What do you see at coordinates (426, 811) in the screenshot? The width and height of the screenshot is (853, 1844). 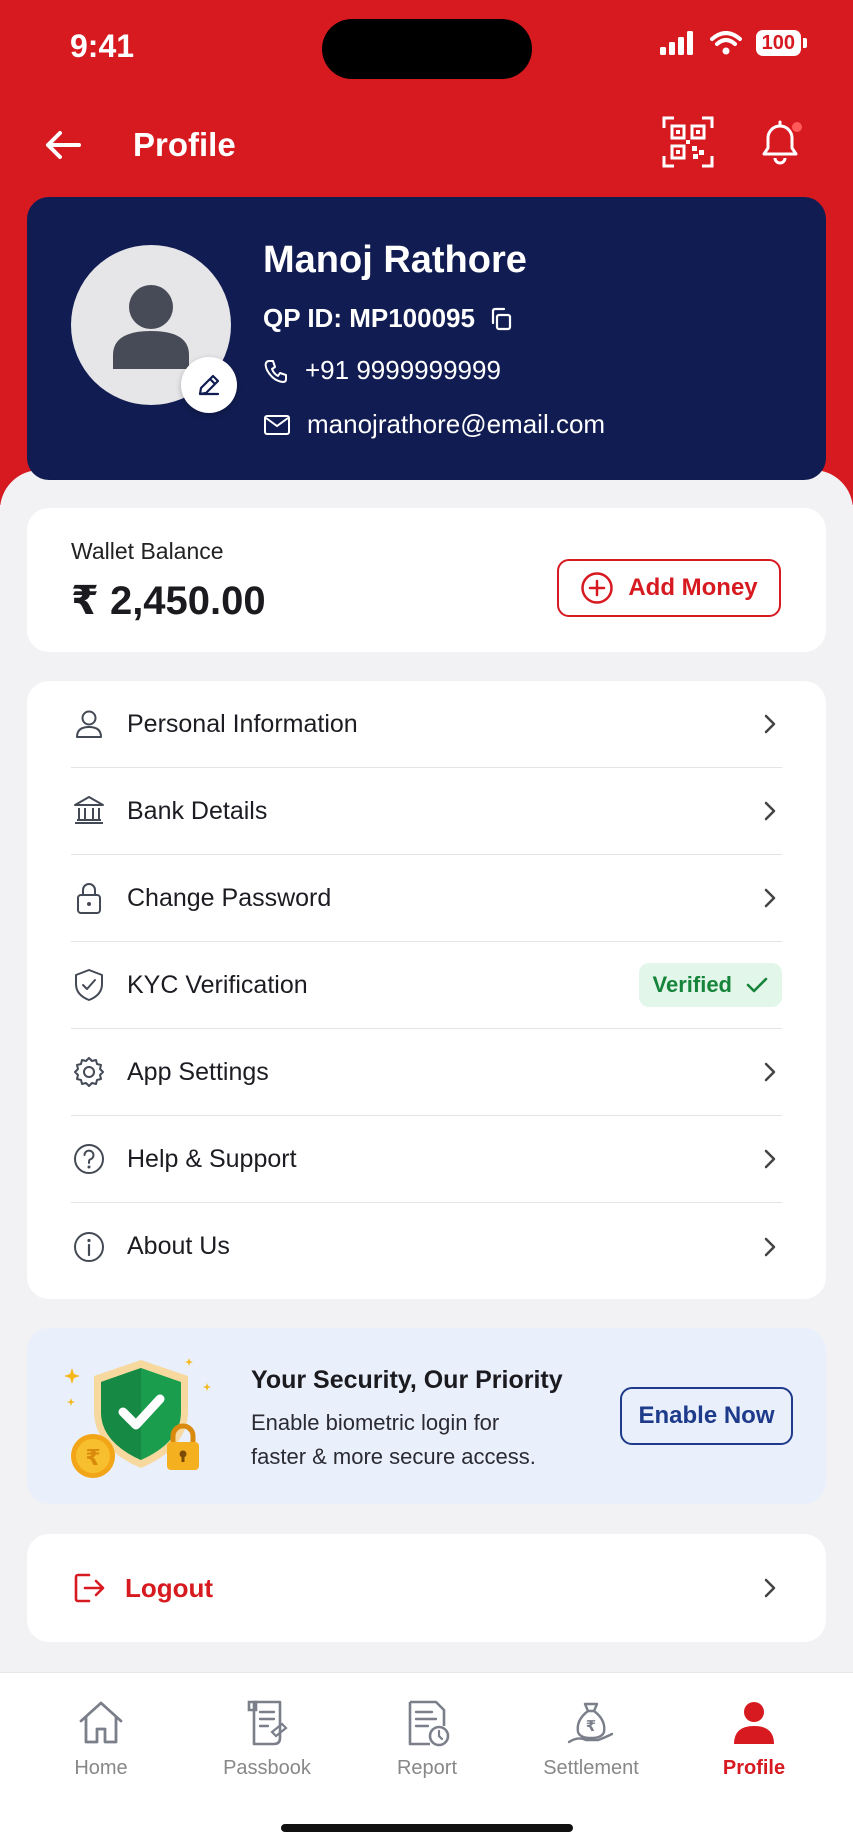 I see `menu-item-bank-details: Bank Details` at bounding box center [426, 811].